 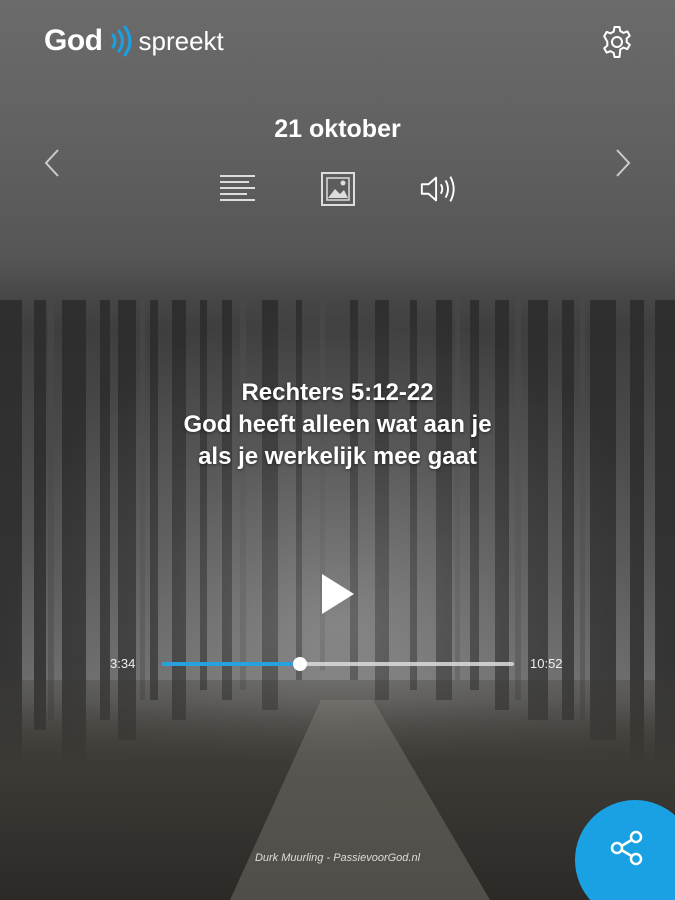 I want to click on sound-waves-icon, so click(x=121, y=41).